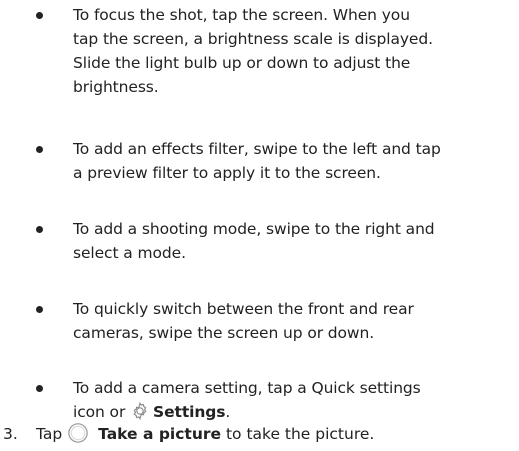 This screenshot has height=451, width=519. I want to click on step-number: 3., so click(10, 434).